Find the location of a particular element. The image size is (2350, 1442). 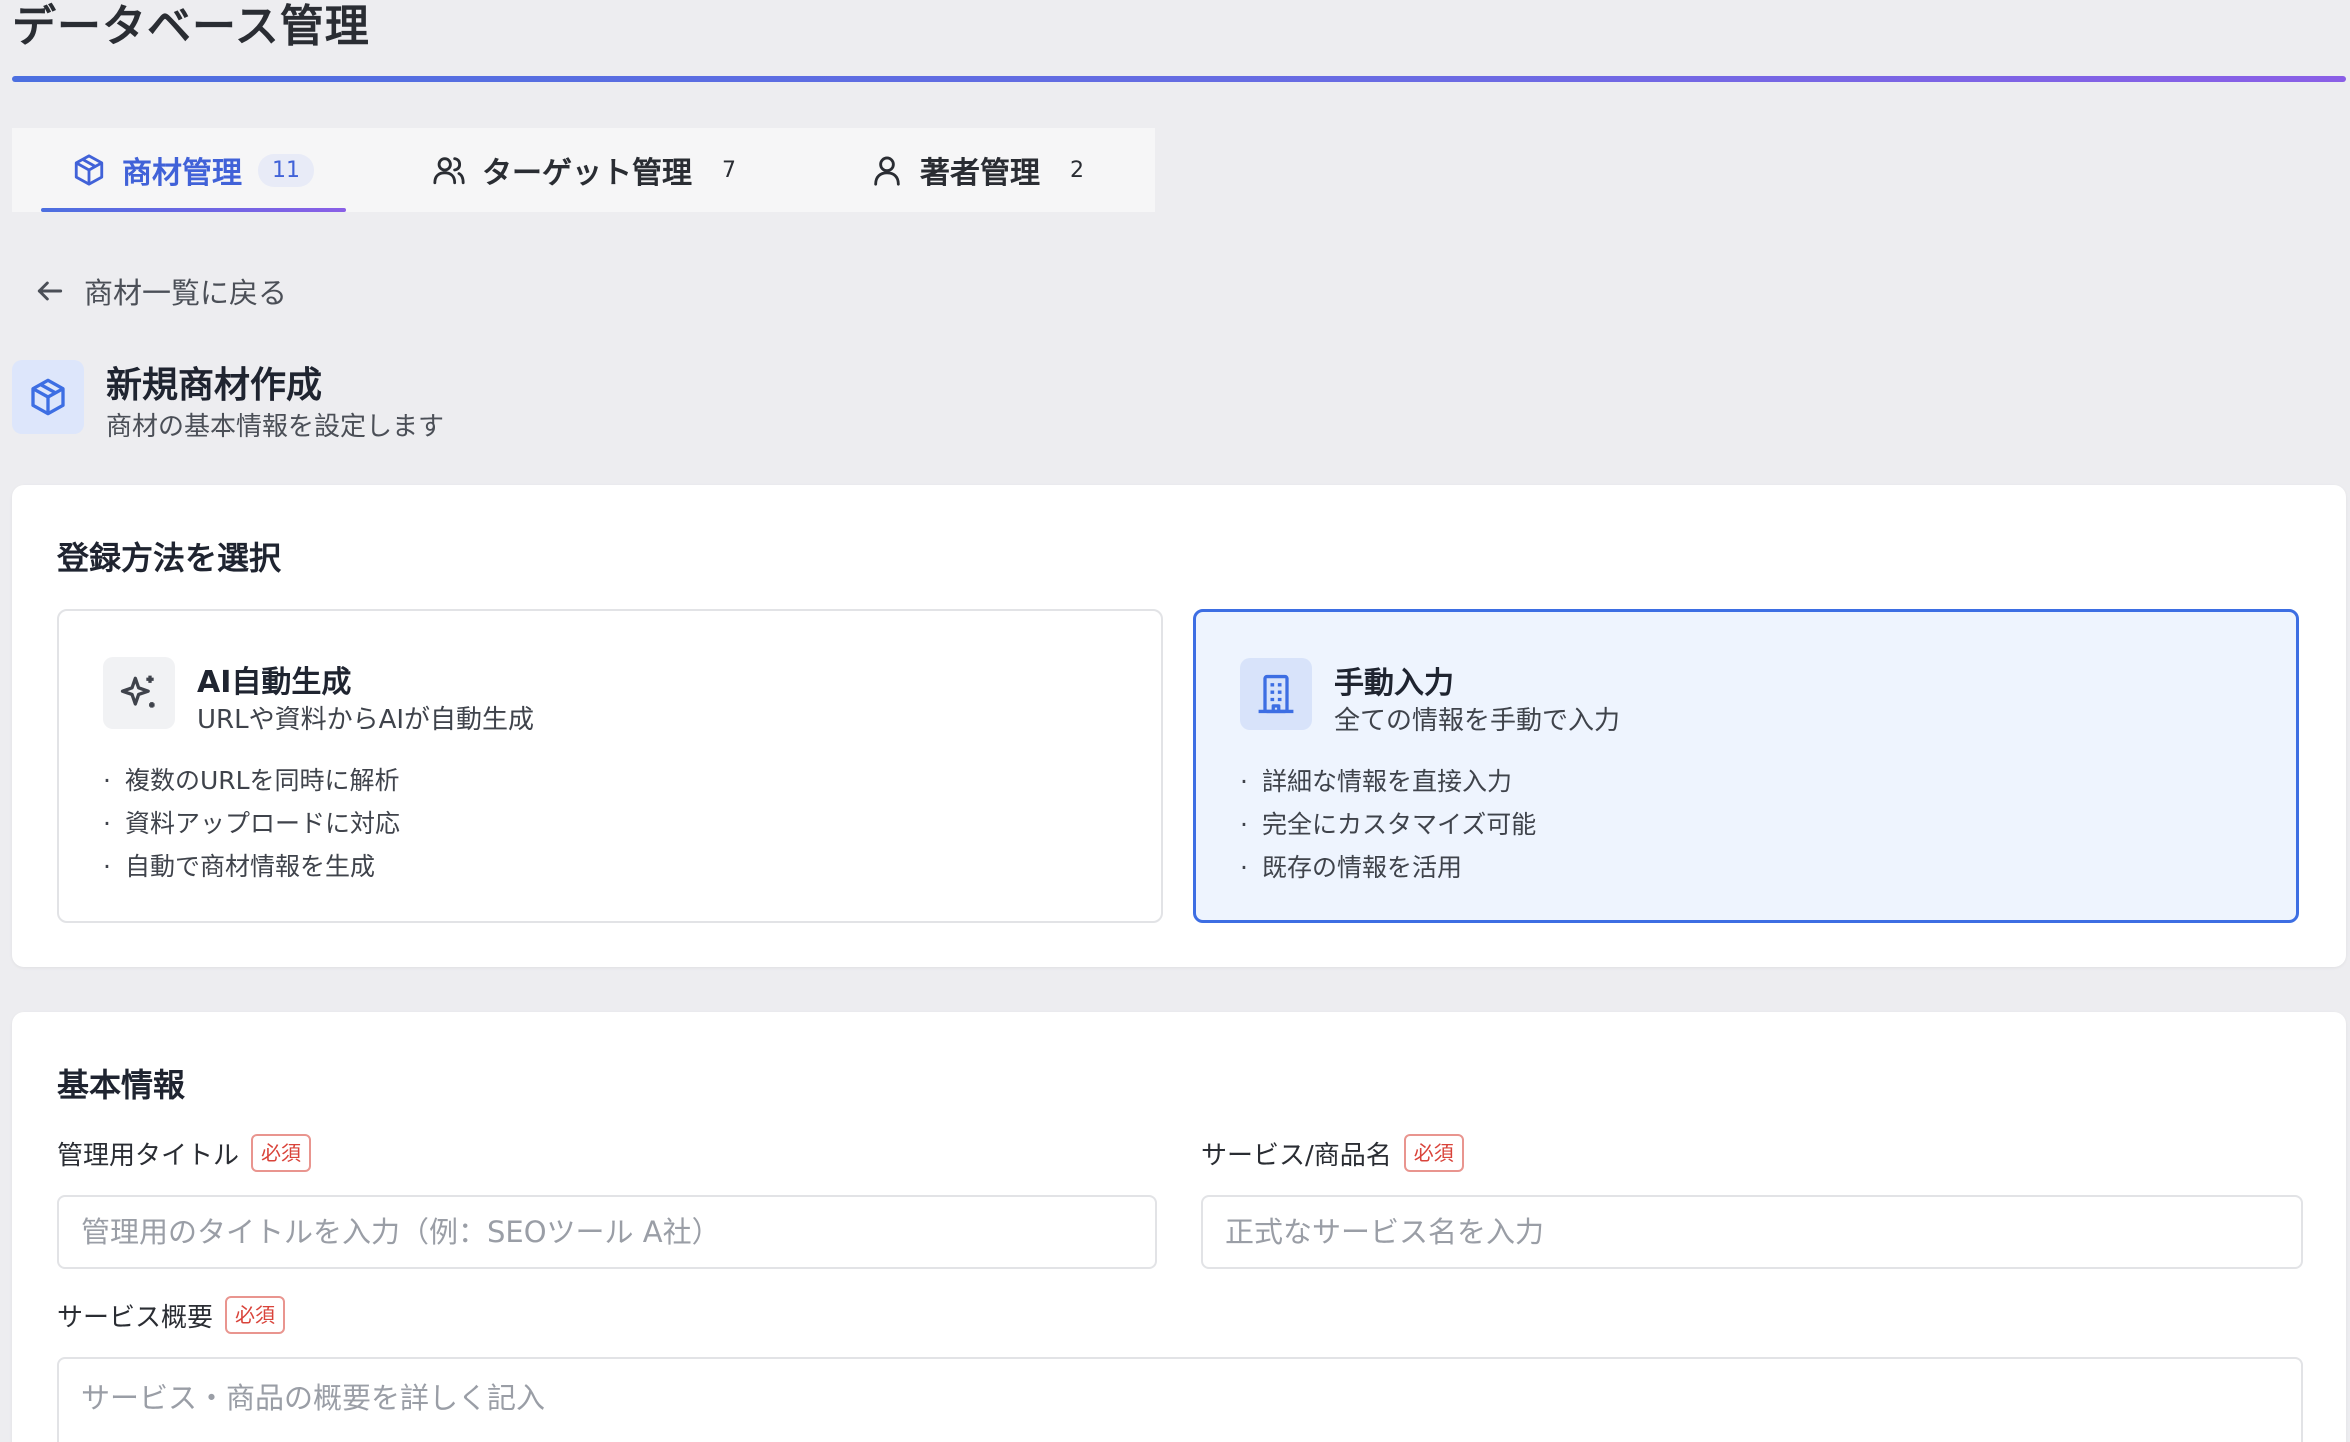

option-subtitle: URLや資料からAIが自動生成 is located at coordinates (366, 720).